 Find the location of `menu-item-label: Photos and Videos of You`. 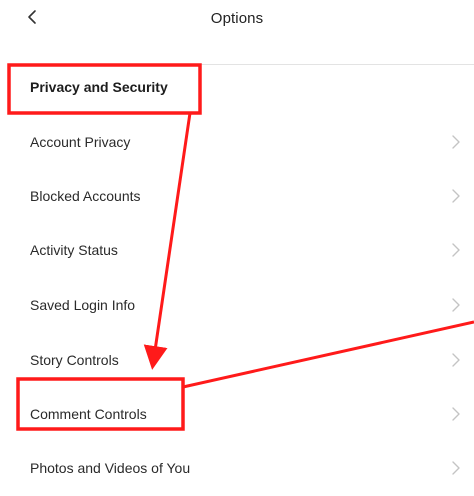

menu-item-label: Photos and Videos of You is located at coordinates (110, 468).